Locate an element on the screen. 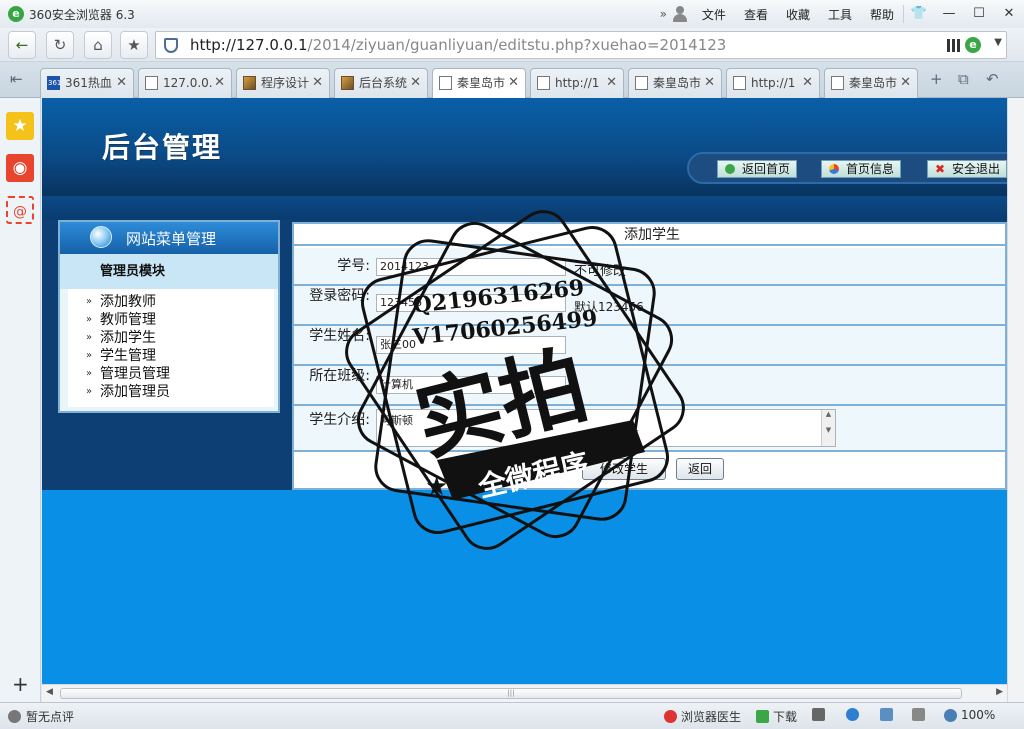  favorite-star-button: ★ is located at coordinates (134, 45).